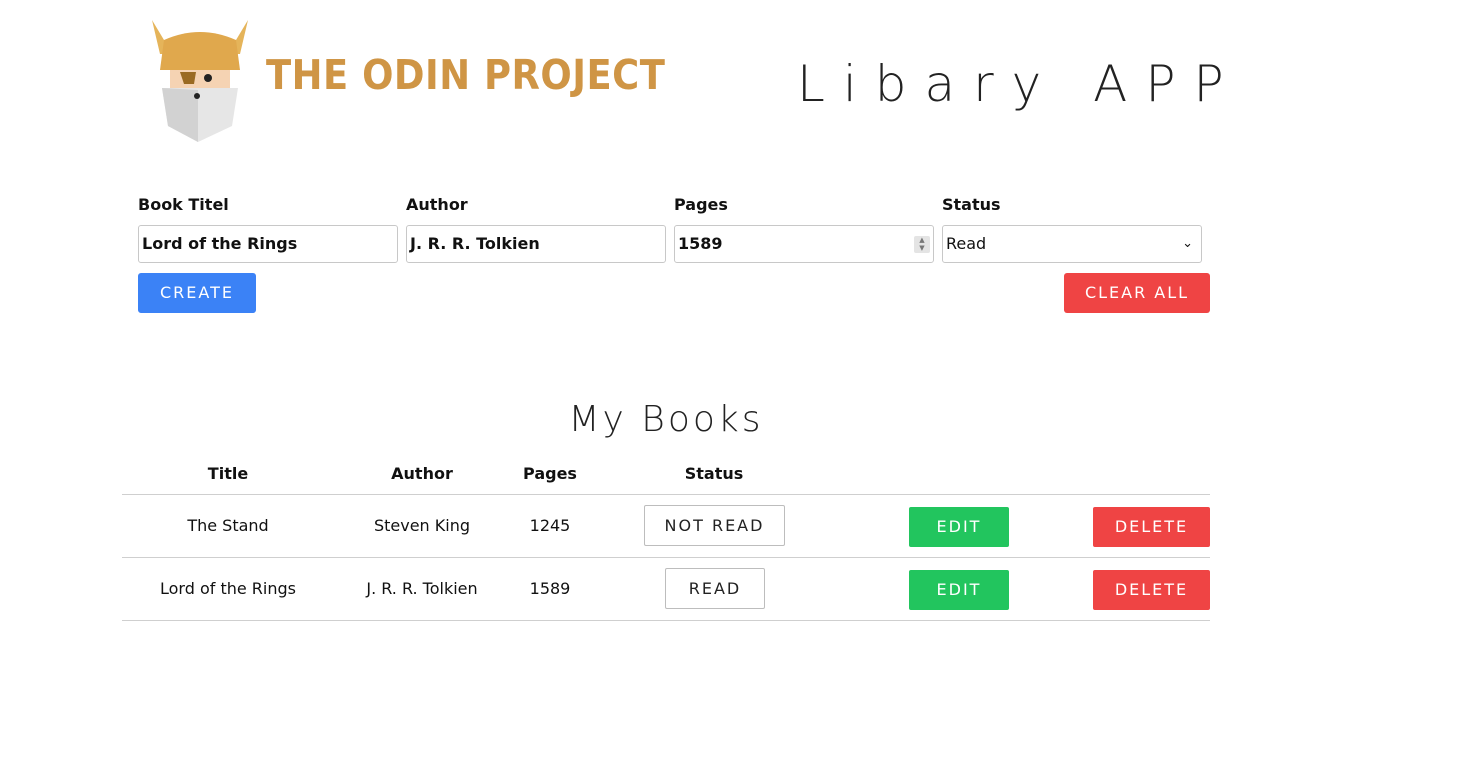 The width and height of the screenshot is (1465, 773). What do you see at coordinates (437, 204) in the screenshot?
I see `author-label: Author` at bounding box center [437, 204].